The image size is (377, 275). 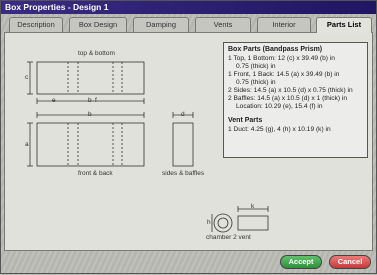 What do you see at coordinates (54, 100) in the screenshot?
I see `dim-label-e: e` at bounding box center [54, 100].